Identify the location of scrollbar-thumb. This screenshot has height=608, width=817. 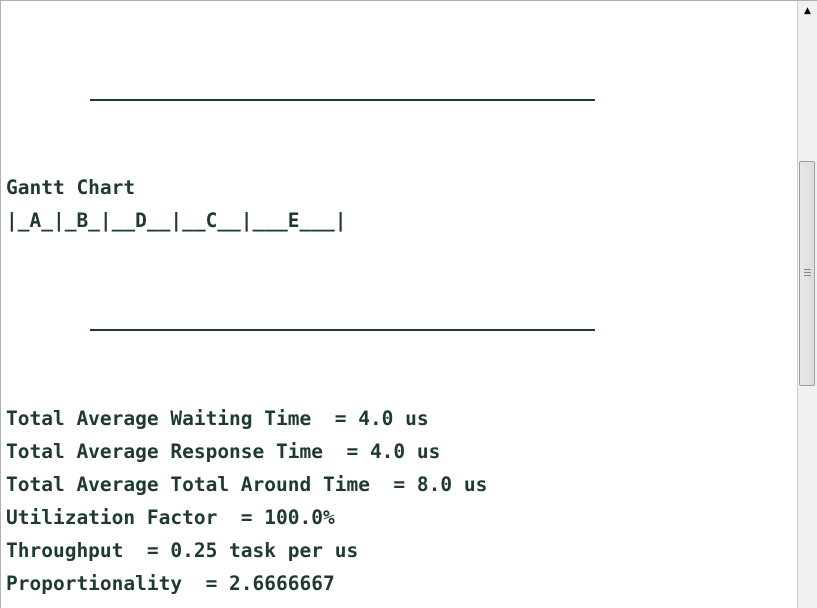
(807, 273).